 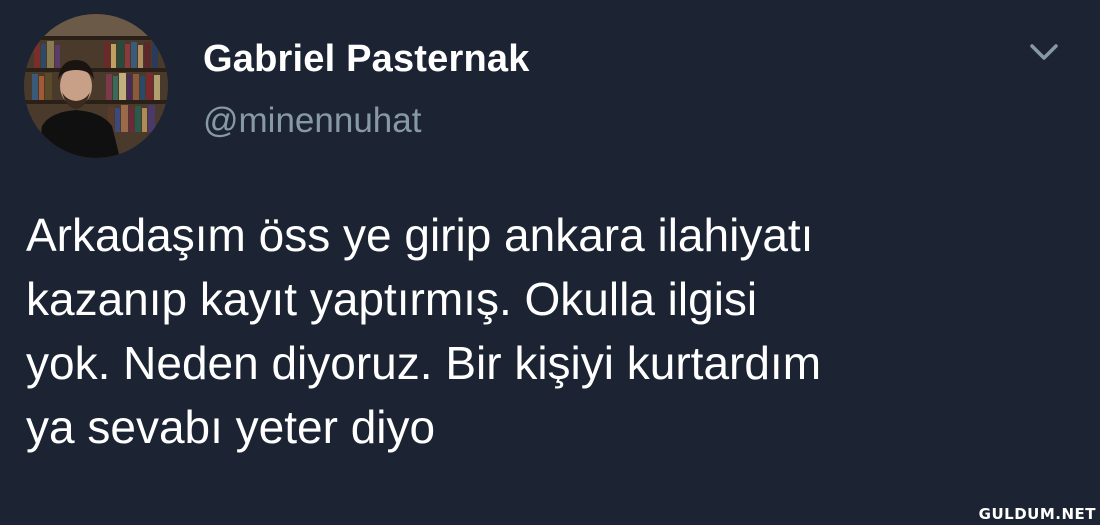 I want to click on display-name: Gabriel Pasternak, so click(x=366, y=59).